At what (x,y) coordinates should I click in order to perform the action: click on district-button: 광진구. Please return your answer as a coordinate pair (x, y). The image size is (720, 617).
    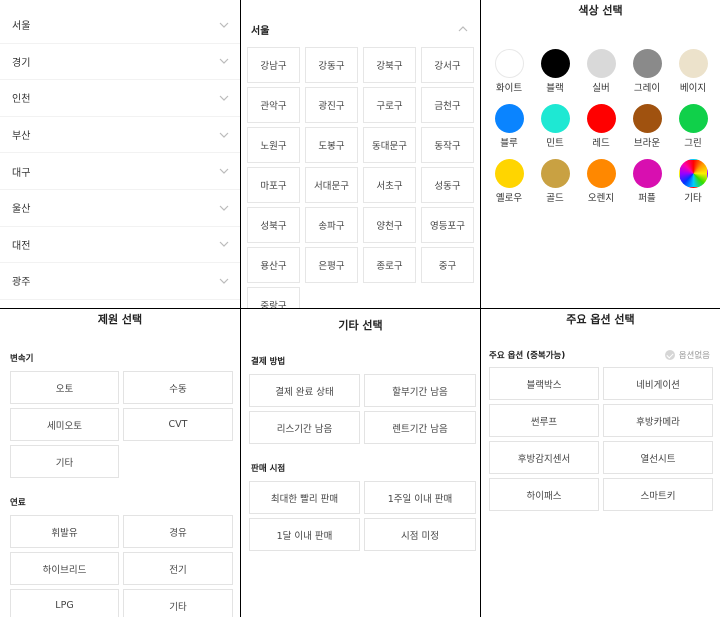
    Looking at the image, I should click on (331, 105).